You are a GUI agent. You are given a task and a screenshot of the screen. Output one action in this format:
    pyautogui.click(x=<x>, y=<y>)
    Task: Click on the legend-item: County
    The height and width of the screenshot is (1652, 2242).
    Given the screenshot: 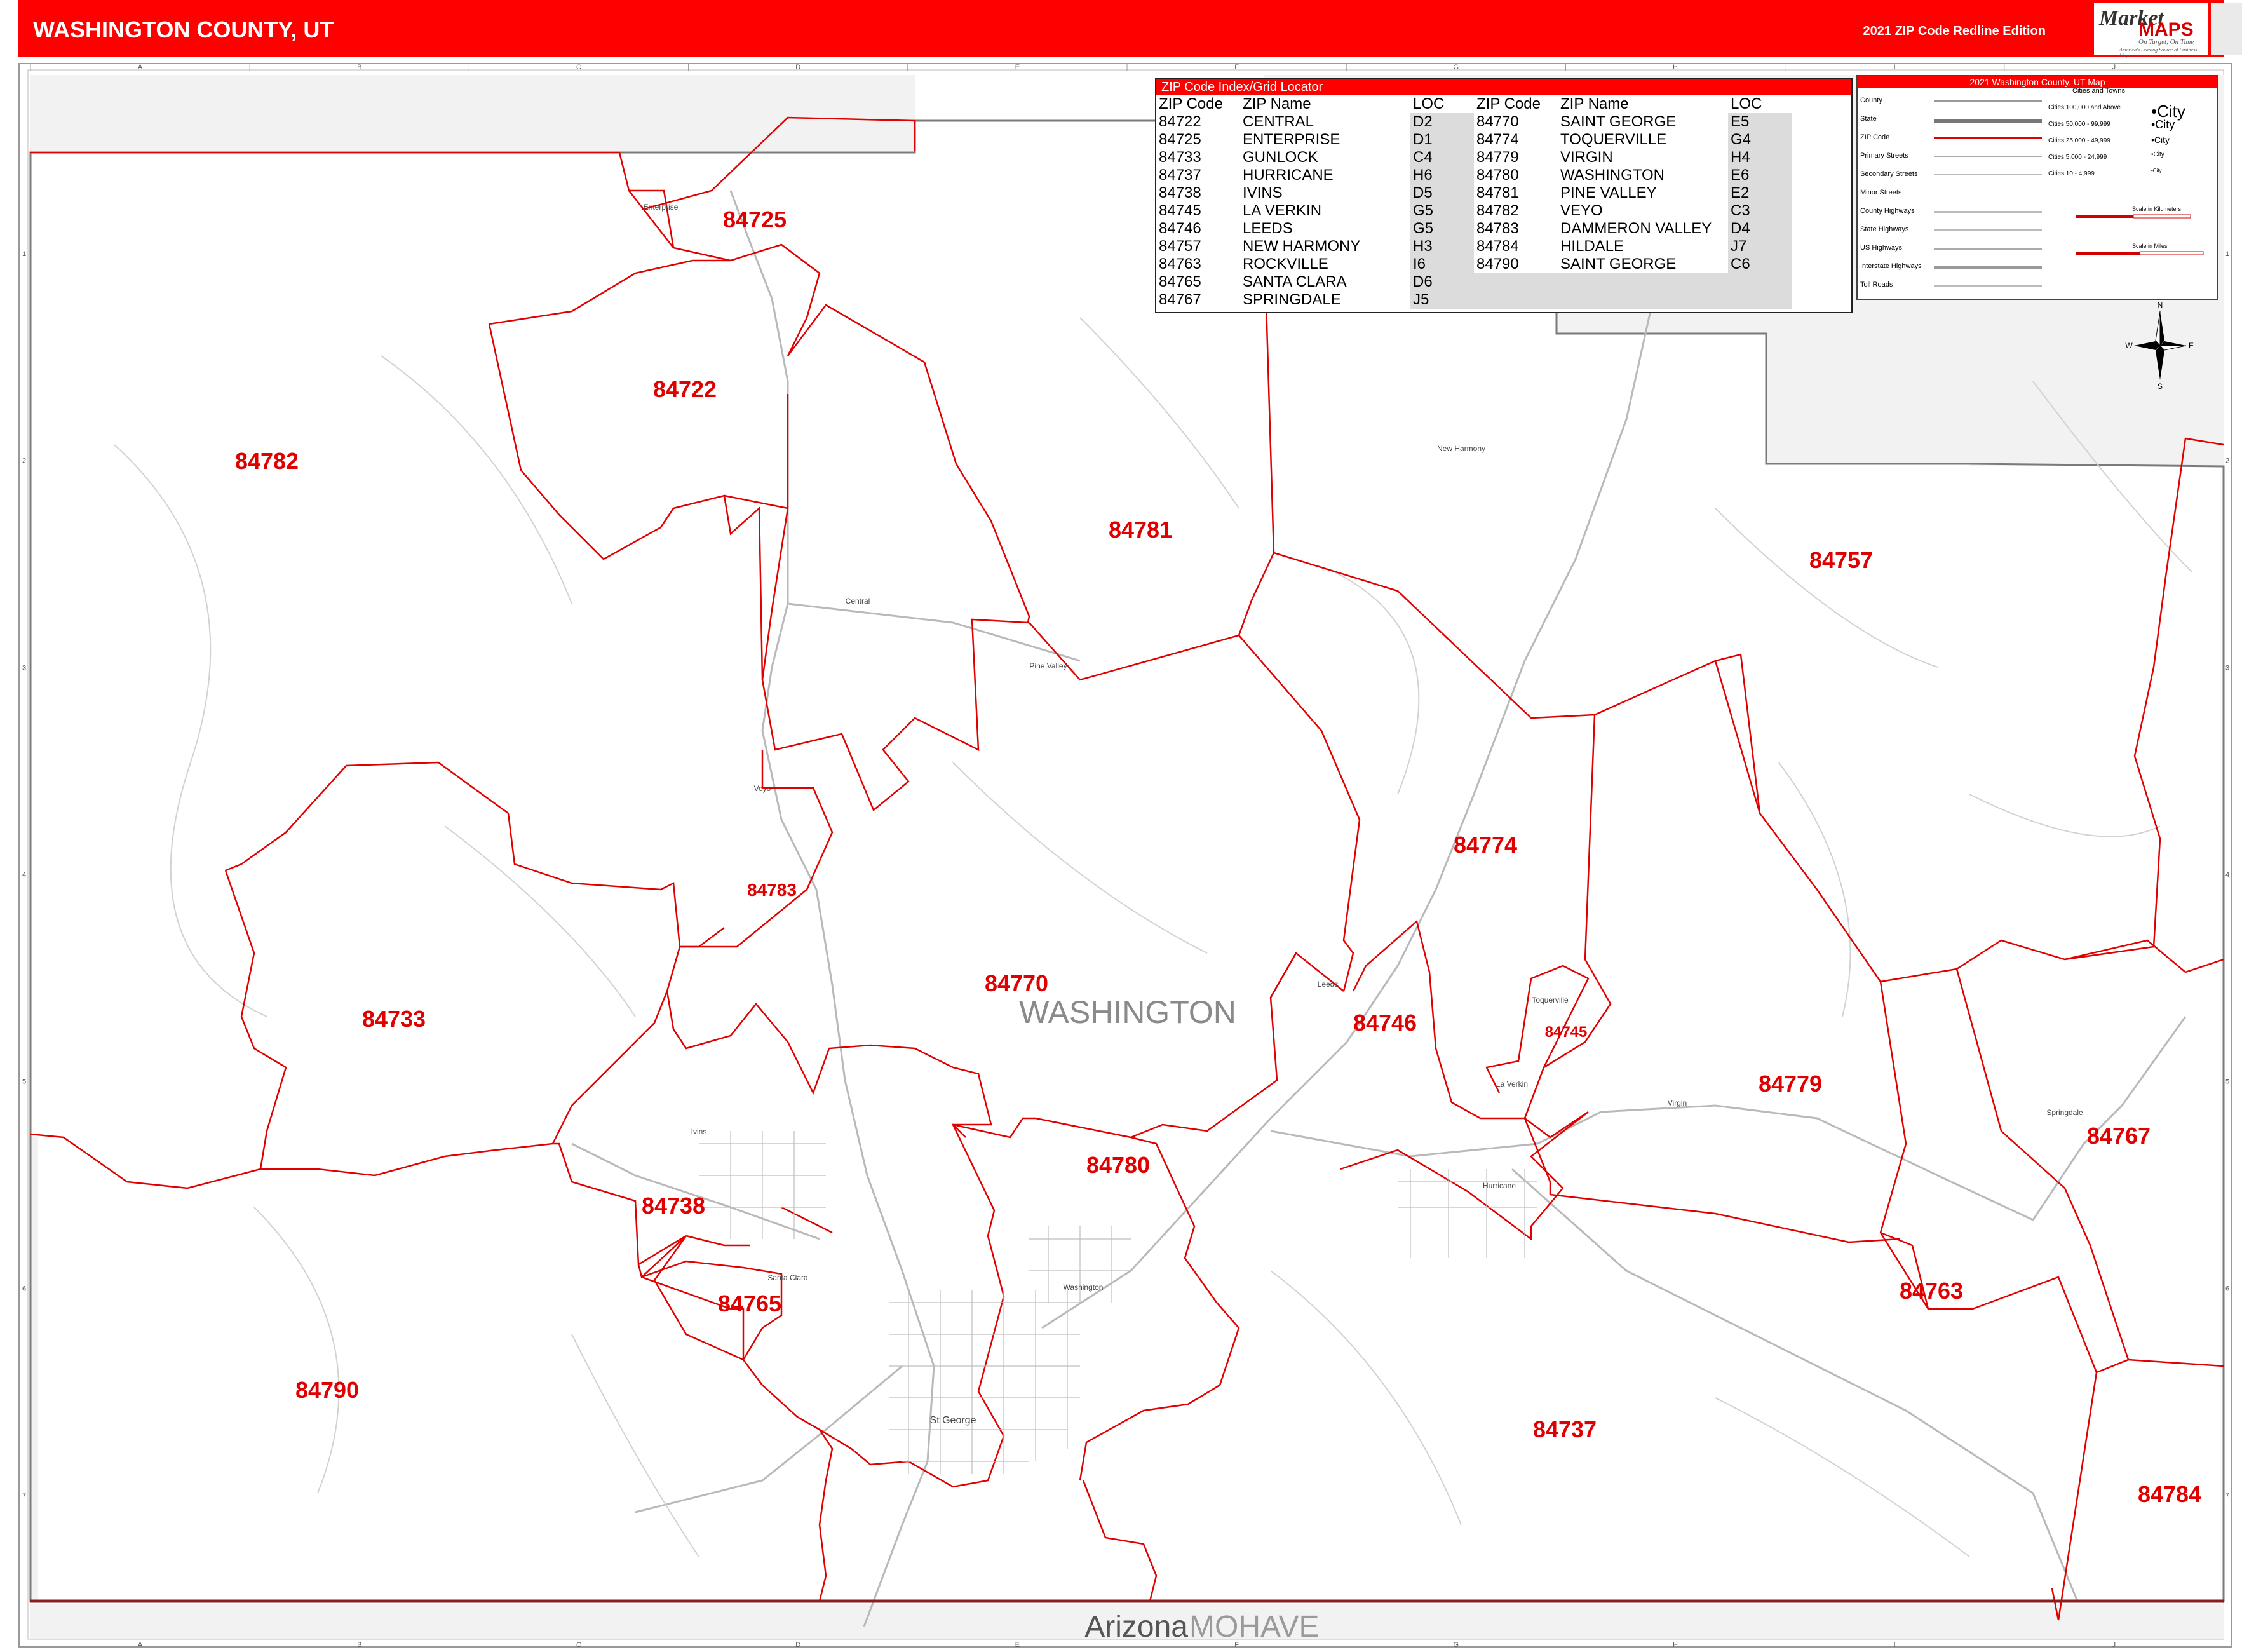 What is the action you would take?
    pyautogui.click(x=1871, y=101)
    